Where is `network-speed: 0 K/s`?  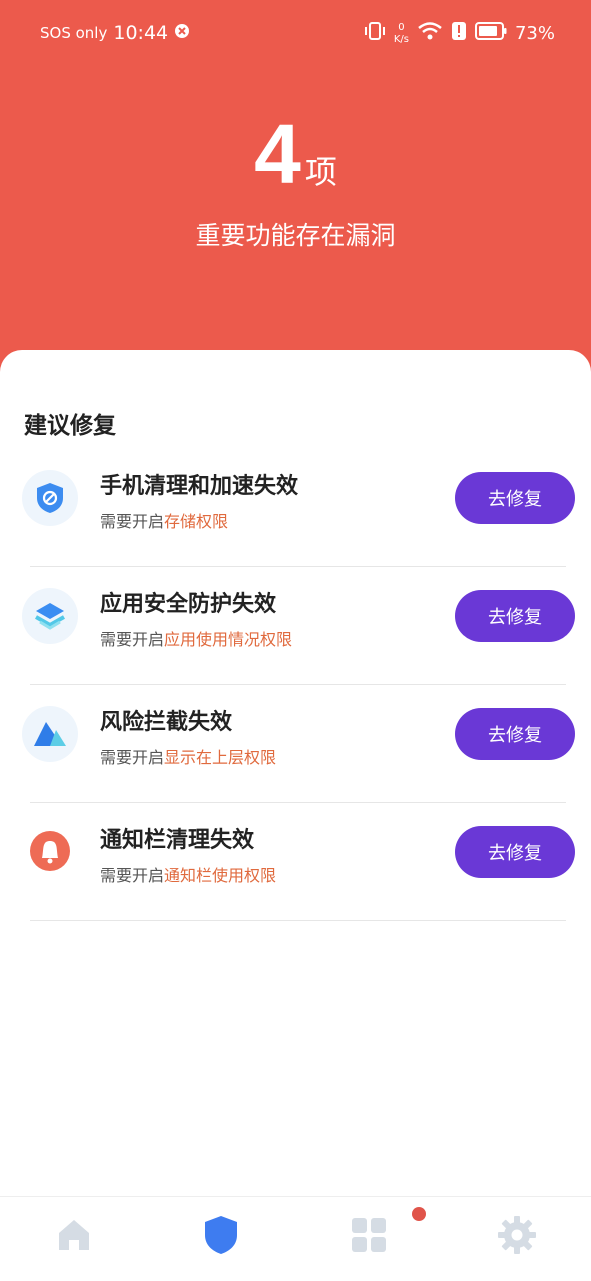
network-speed: 0 K/s is located at coordinates (401, 34).